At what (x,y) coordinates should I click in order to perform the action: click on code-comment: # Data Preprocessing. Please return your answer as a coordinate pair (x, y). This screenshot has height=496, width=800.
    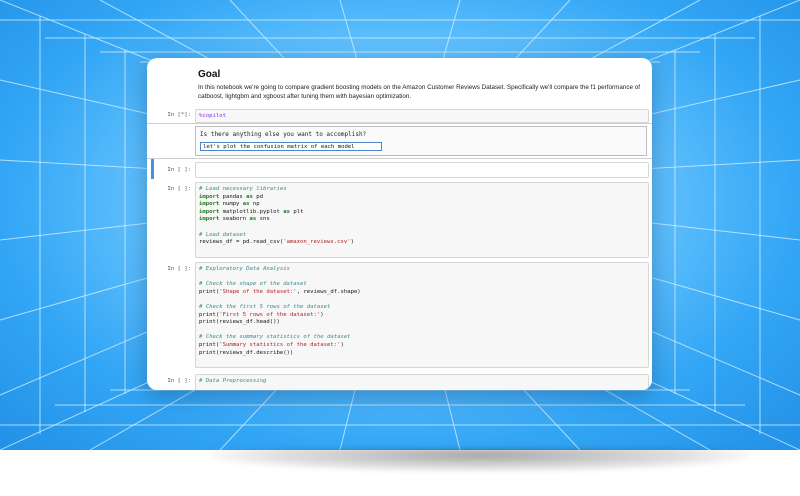
    Looking at the image, I should click on (233, 381).